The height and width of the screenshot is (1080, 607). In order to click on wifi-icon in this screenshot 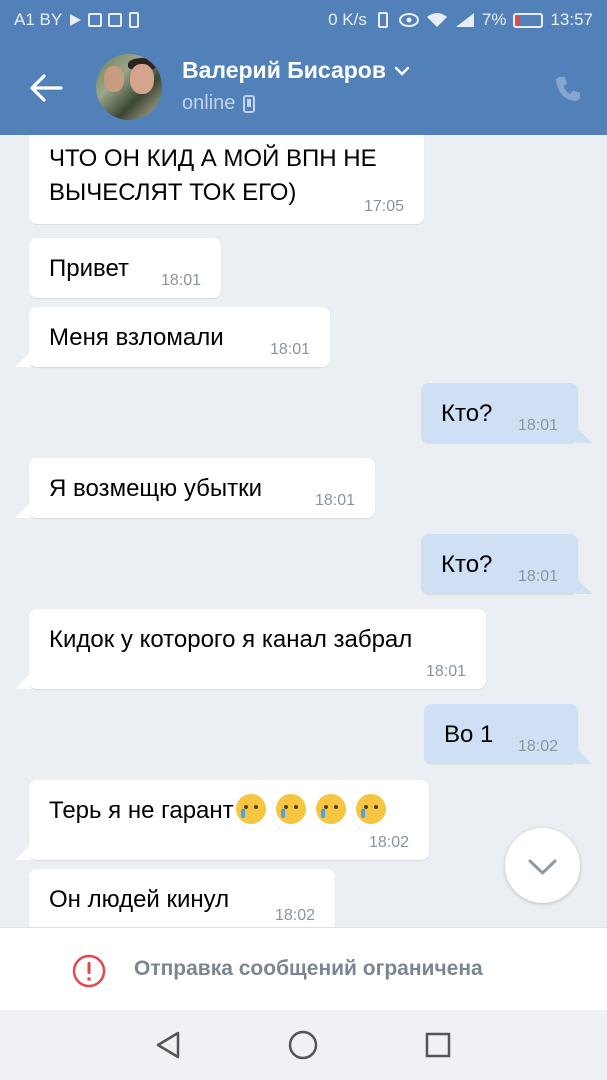, I will do `click(436, 20)`.